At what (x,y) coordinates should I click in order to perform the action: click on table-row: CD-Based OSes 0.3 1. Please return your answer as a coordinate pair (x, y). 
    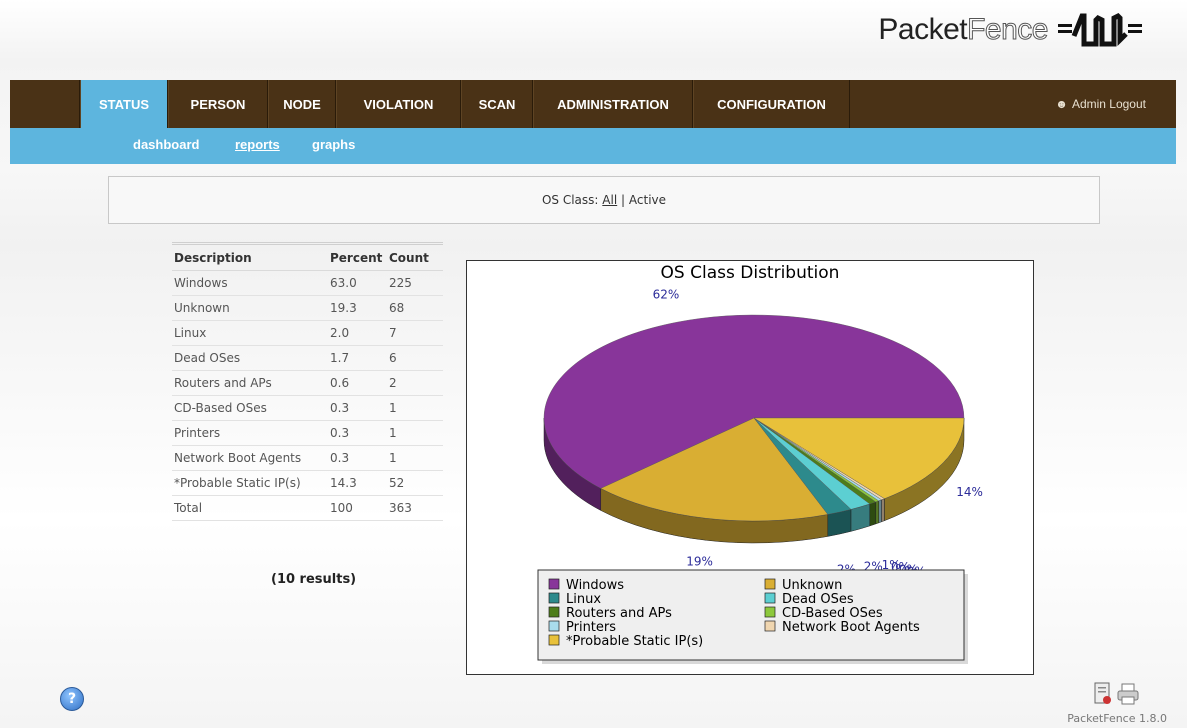
    Looking at the image, I should click on (307, 408).